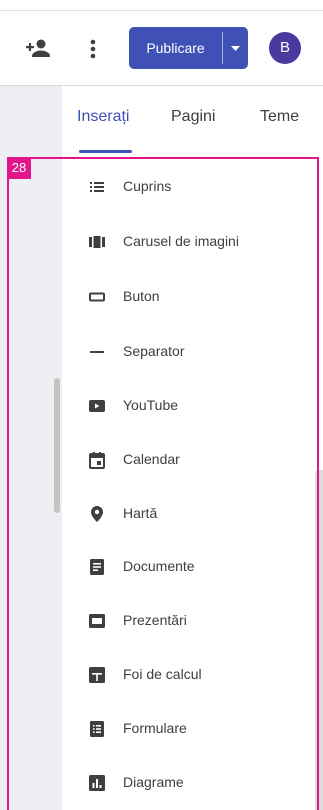 The width and height of the screenshot is (323, 810). I want to click on charts-icon, so click(97, 783).